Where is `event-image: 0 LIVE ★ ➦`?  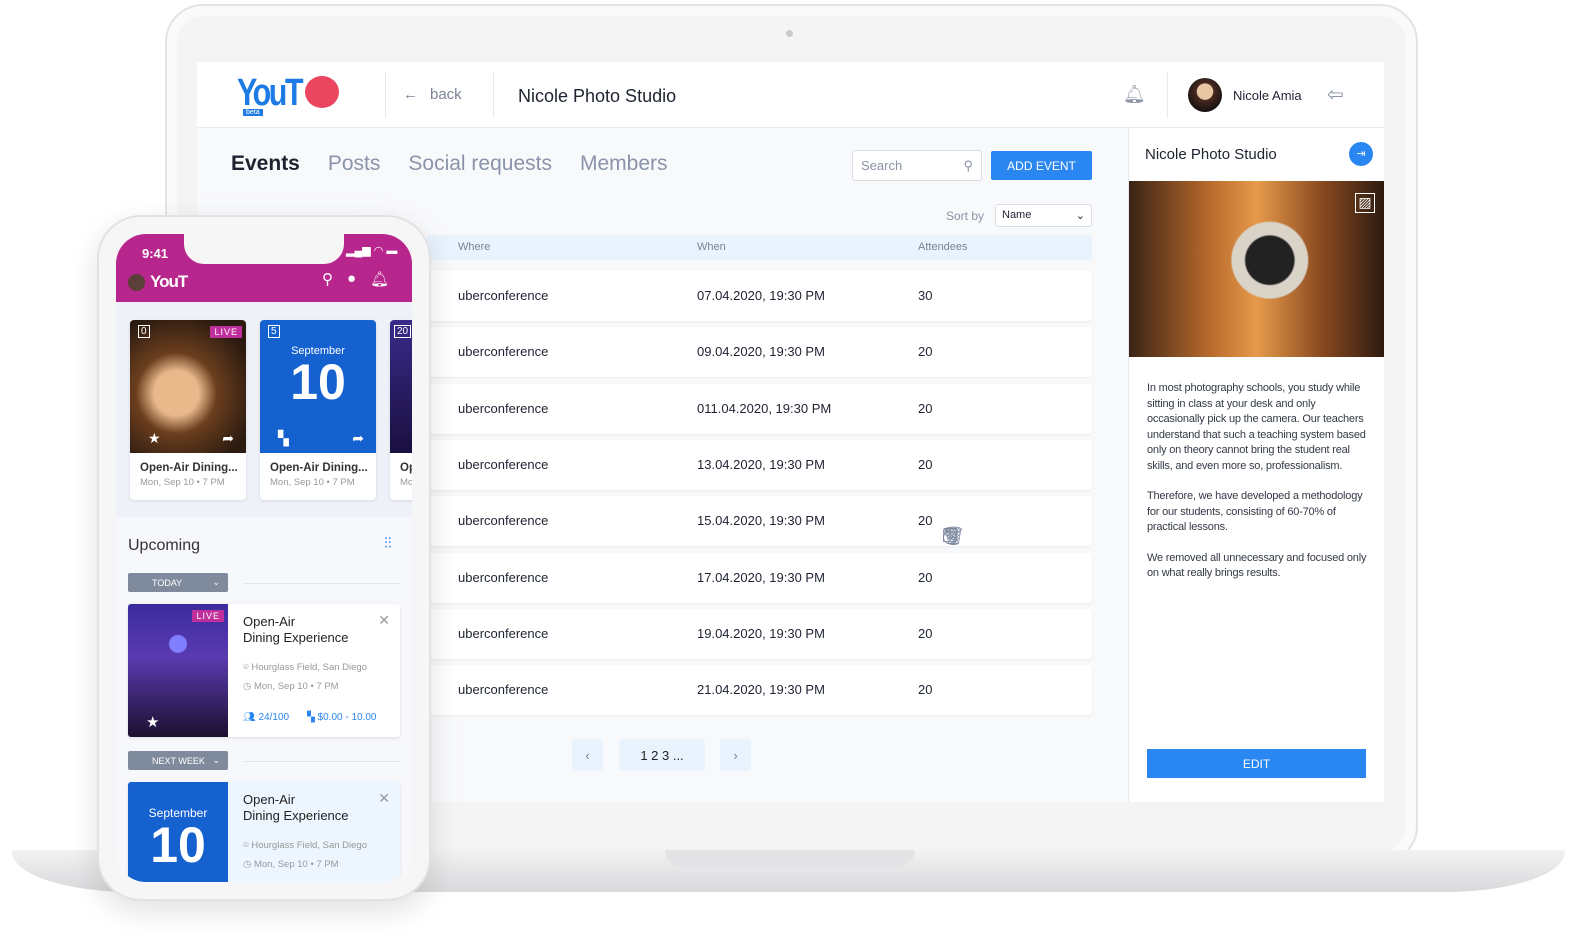 event-image: 0 LIVE ★ ➦ is located at coordinates (188, 386).